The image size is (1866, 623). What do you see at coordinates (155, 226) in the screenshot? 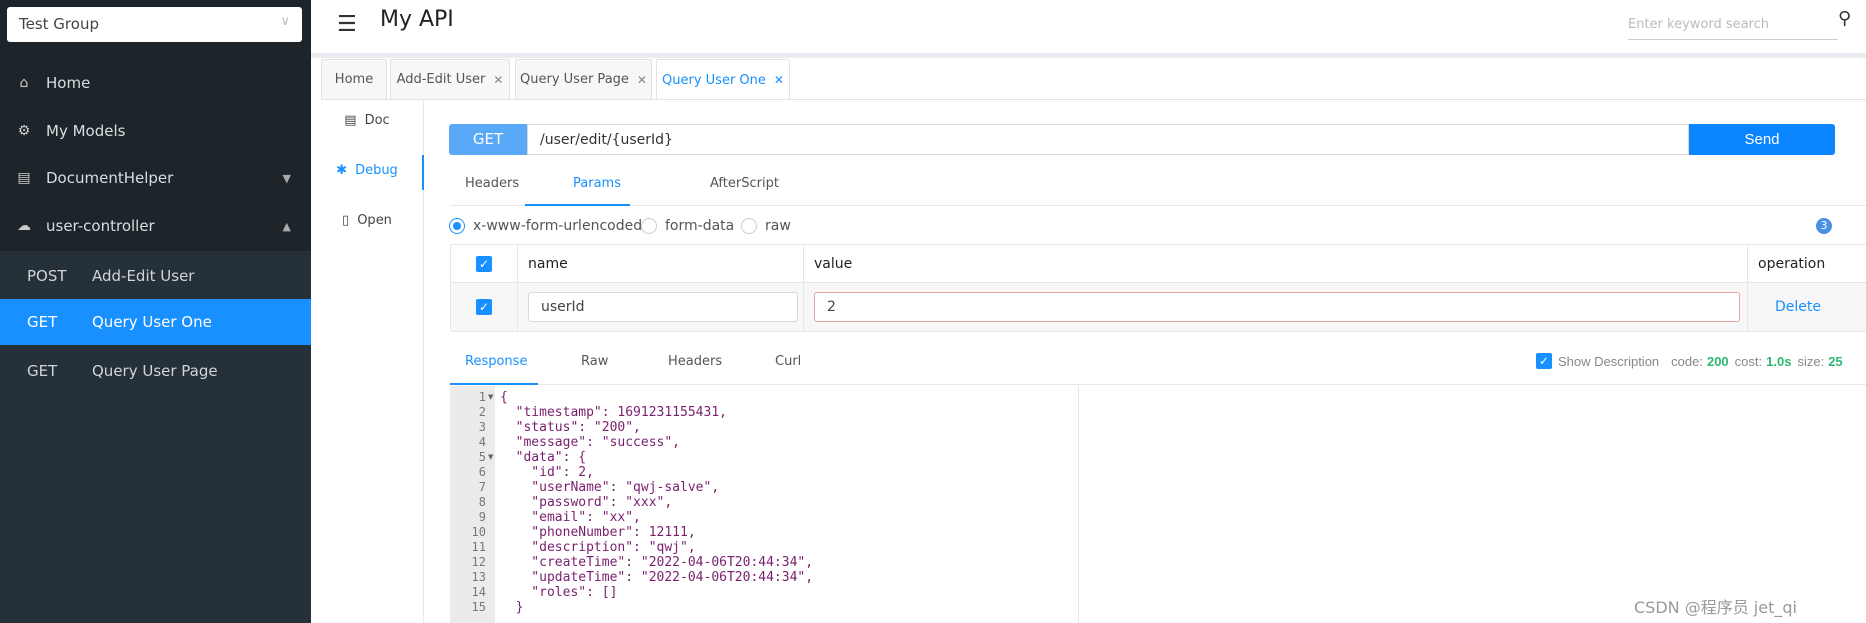
I see `sidebar-item-user-controller: ☁ user-controller ▲` at bounding box center [155, 226].